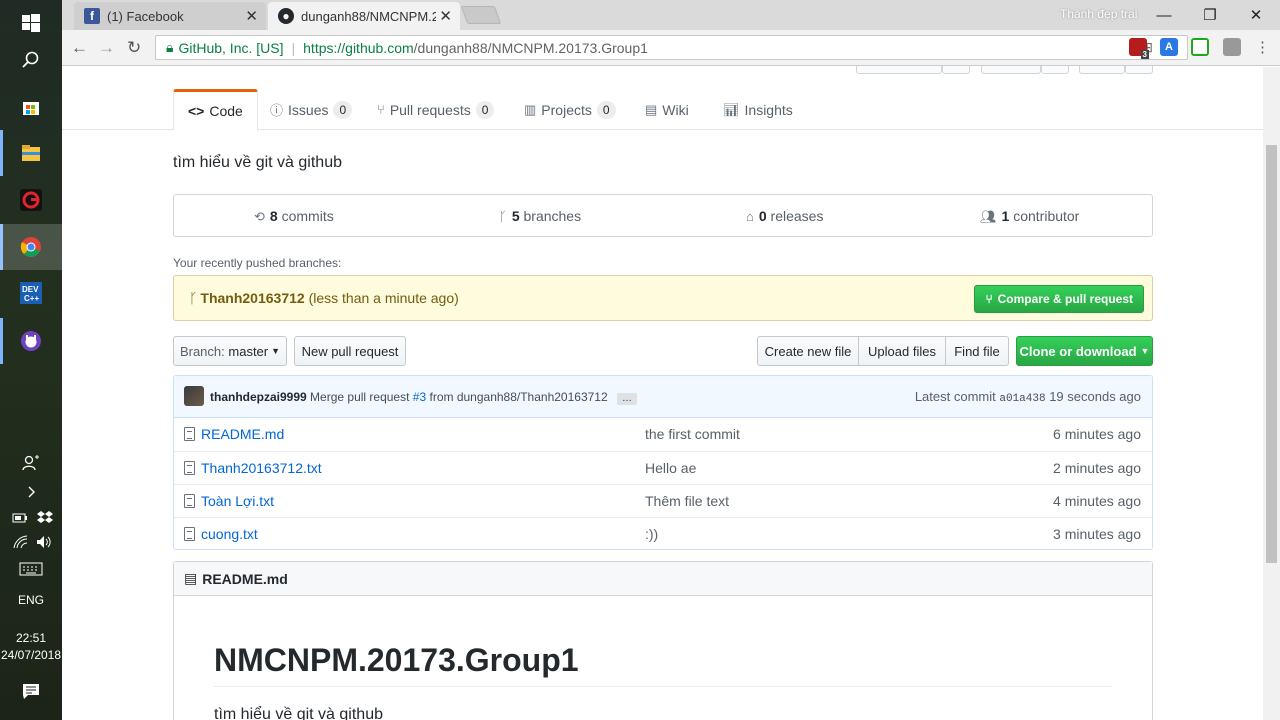  Describe the element at coordinates (229, 534) in the screenshot. I see `file-name-link: cuong.txt` at that location.